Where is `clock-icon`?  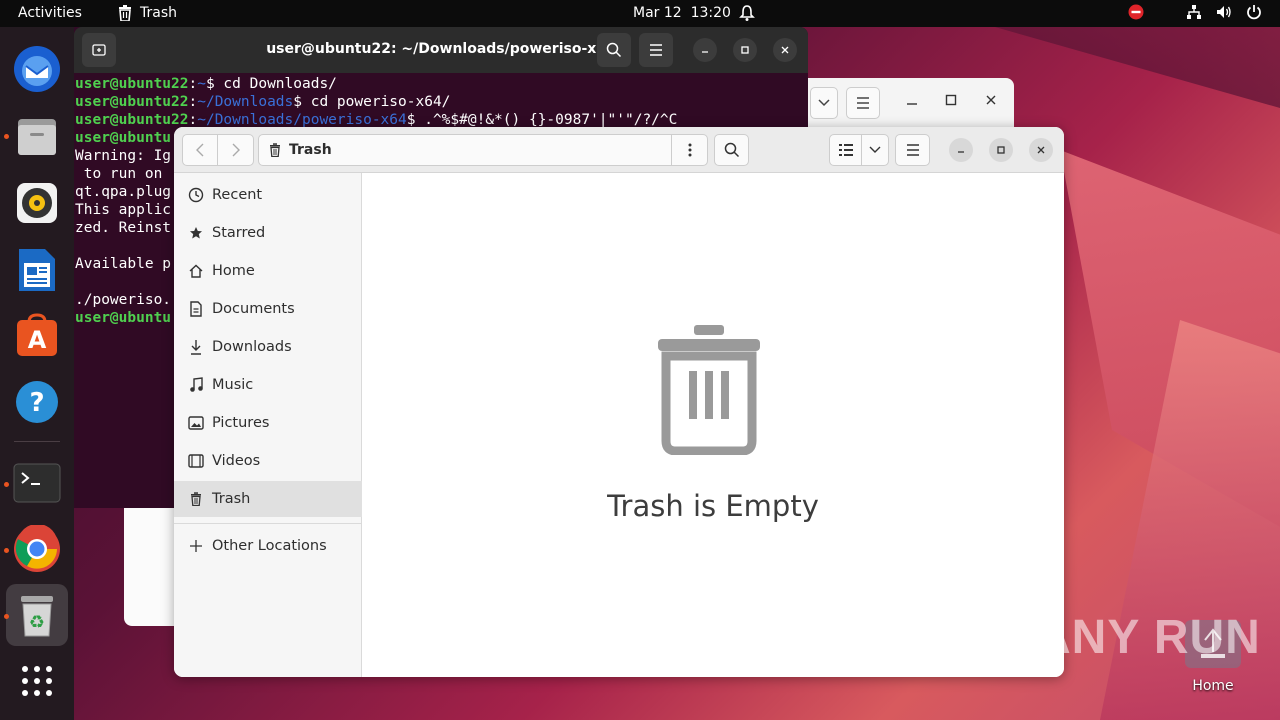 clock-icon is located at coordinates (196, 195).